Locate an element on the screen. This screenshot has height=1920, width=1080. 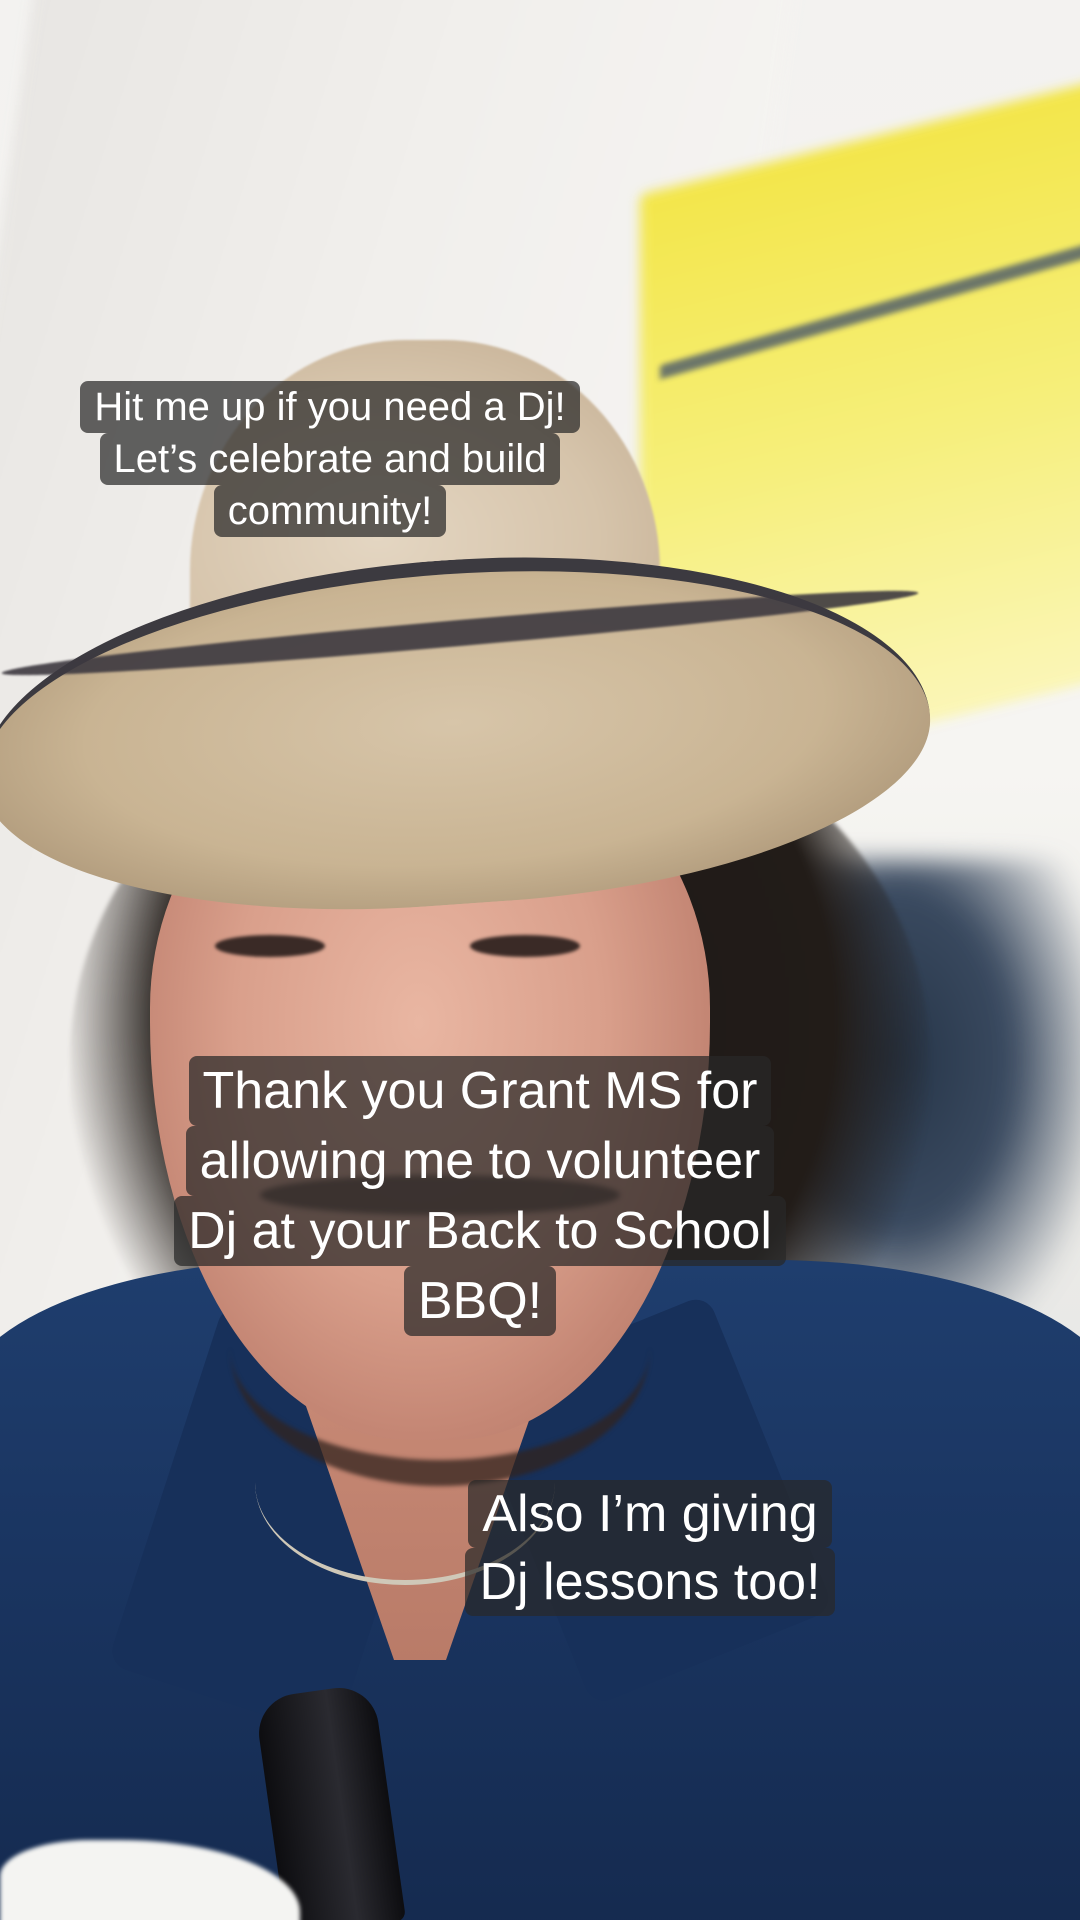
caption-line: Let’s celebrate and build is located at coordinates (330, 459).